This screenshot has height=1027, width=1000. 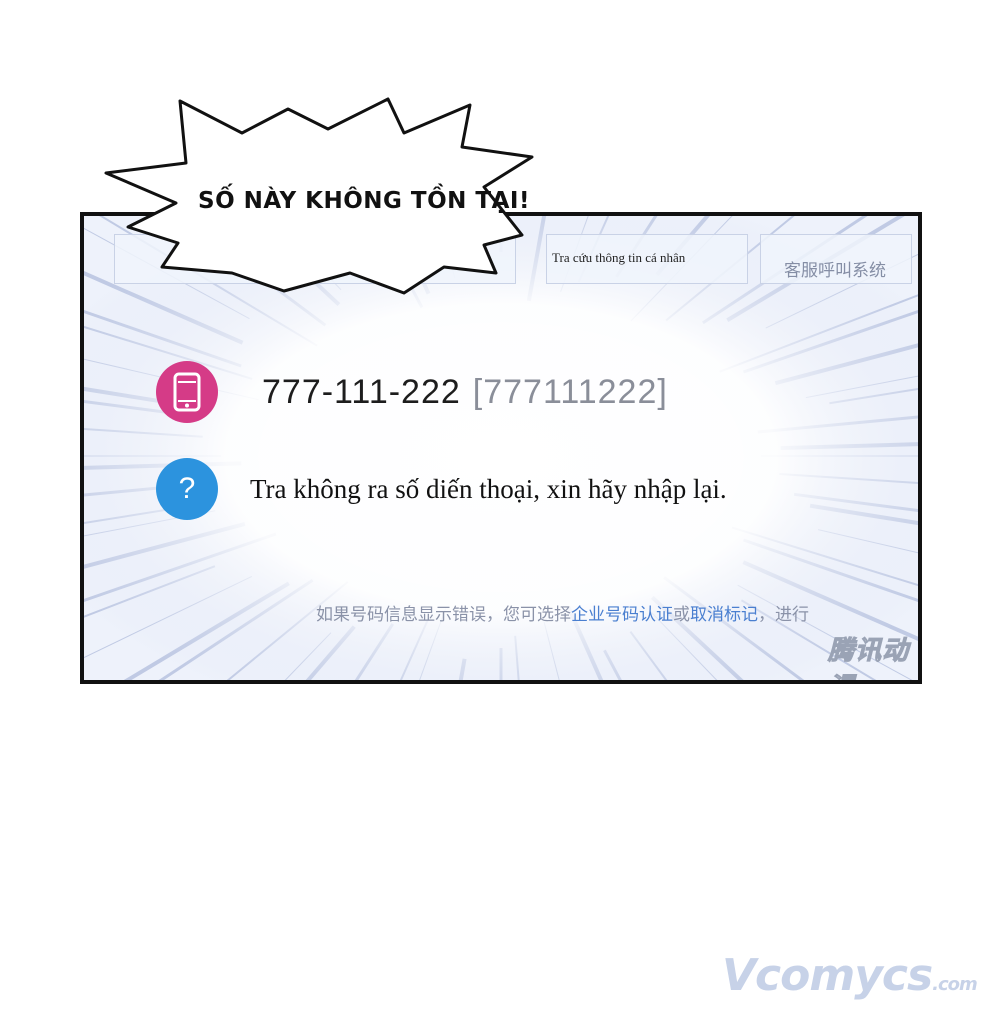 What do you see at coordinates (835, 270) in the screenshot?
I see `tab-support-label: 客服呼叫系统` at bounding box center [835, 270].